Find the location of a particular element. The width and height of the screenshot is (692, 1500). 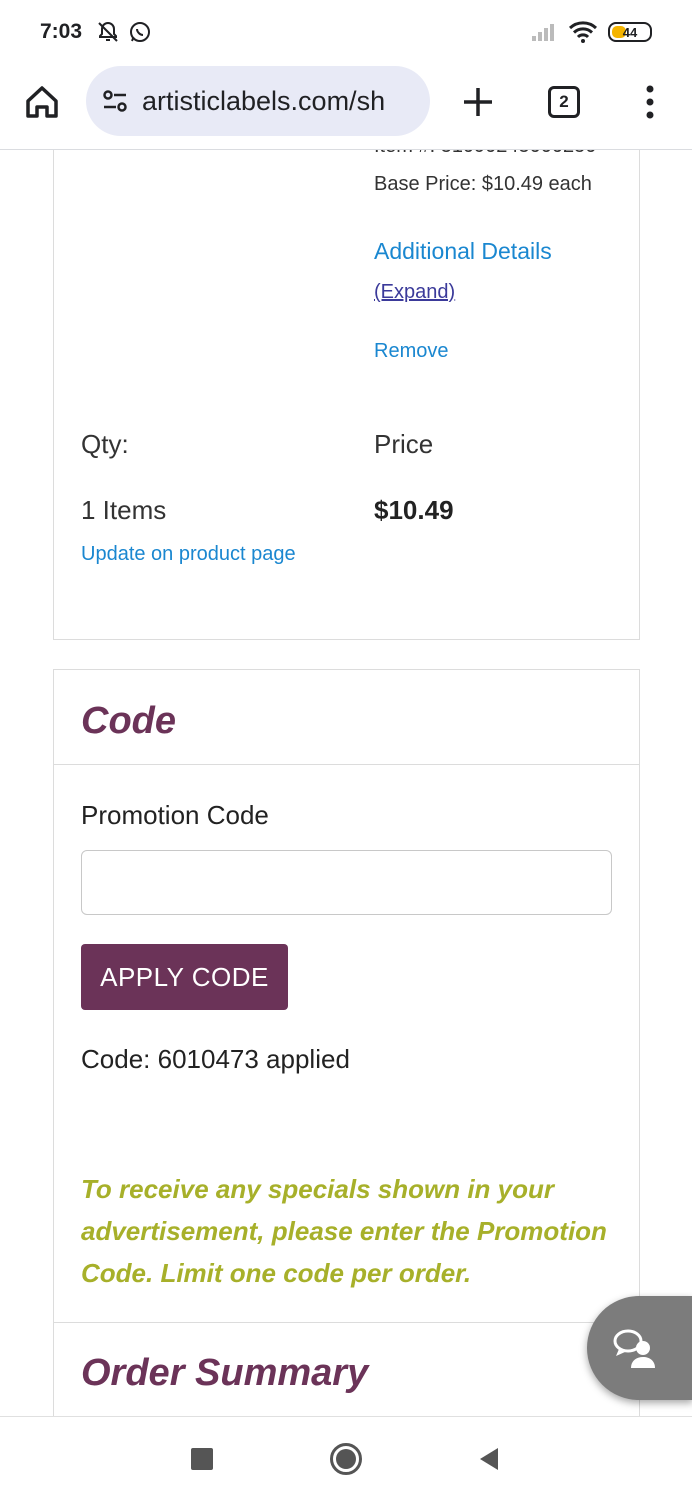

promo-code-label: Promotion Code is located at coordinates (175, 815).